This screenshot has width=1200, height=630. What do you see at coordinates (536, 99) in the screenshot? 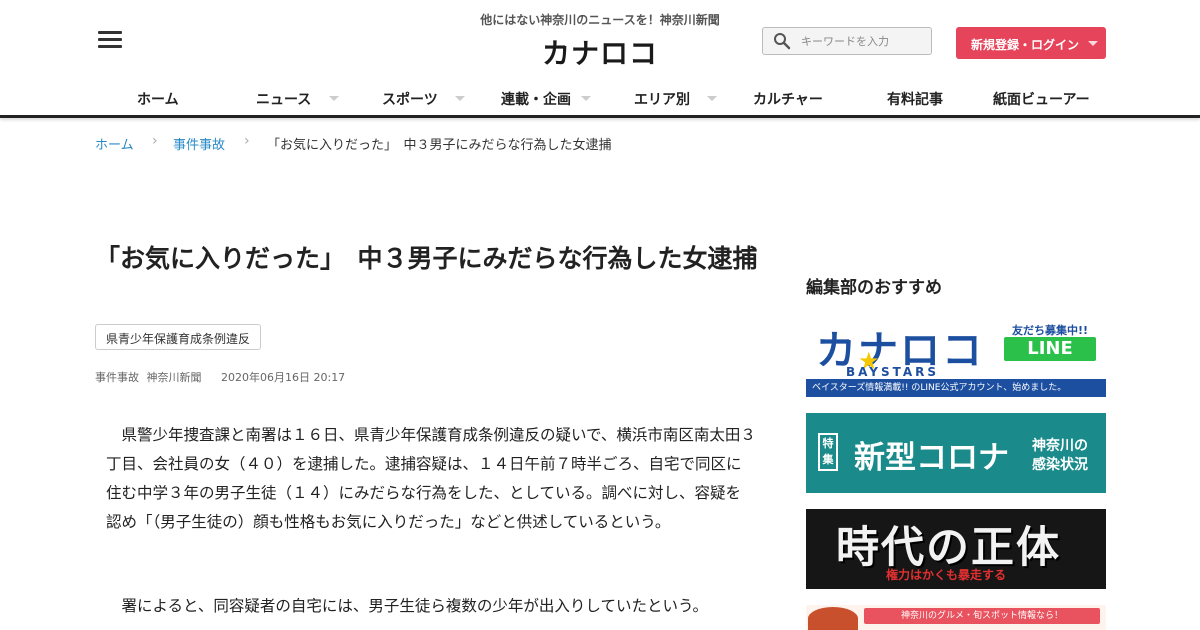
I see `nav-item-series: 連載・企画` at bounding box center [536, 99].